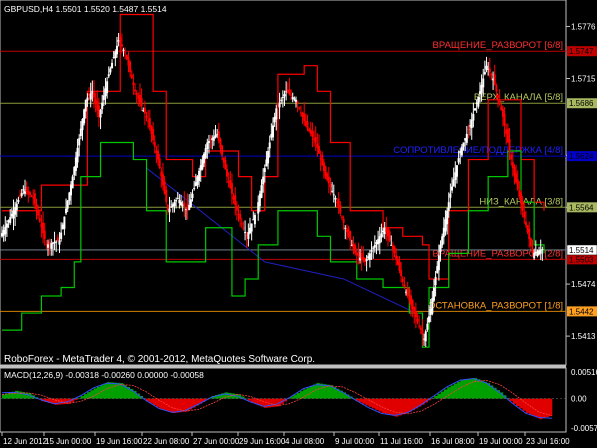 The image size is (597, 448). I want to click on level-label: СОПРОТИВЛЕНИЕ/ПОДДЕРЖКА [4/8], so click(478, 150).